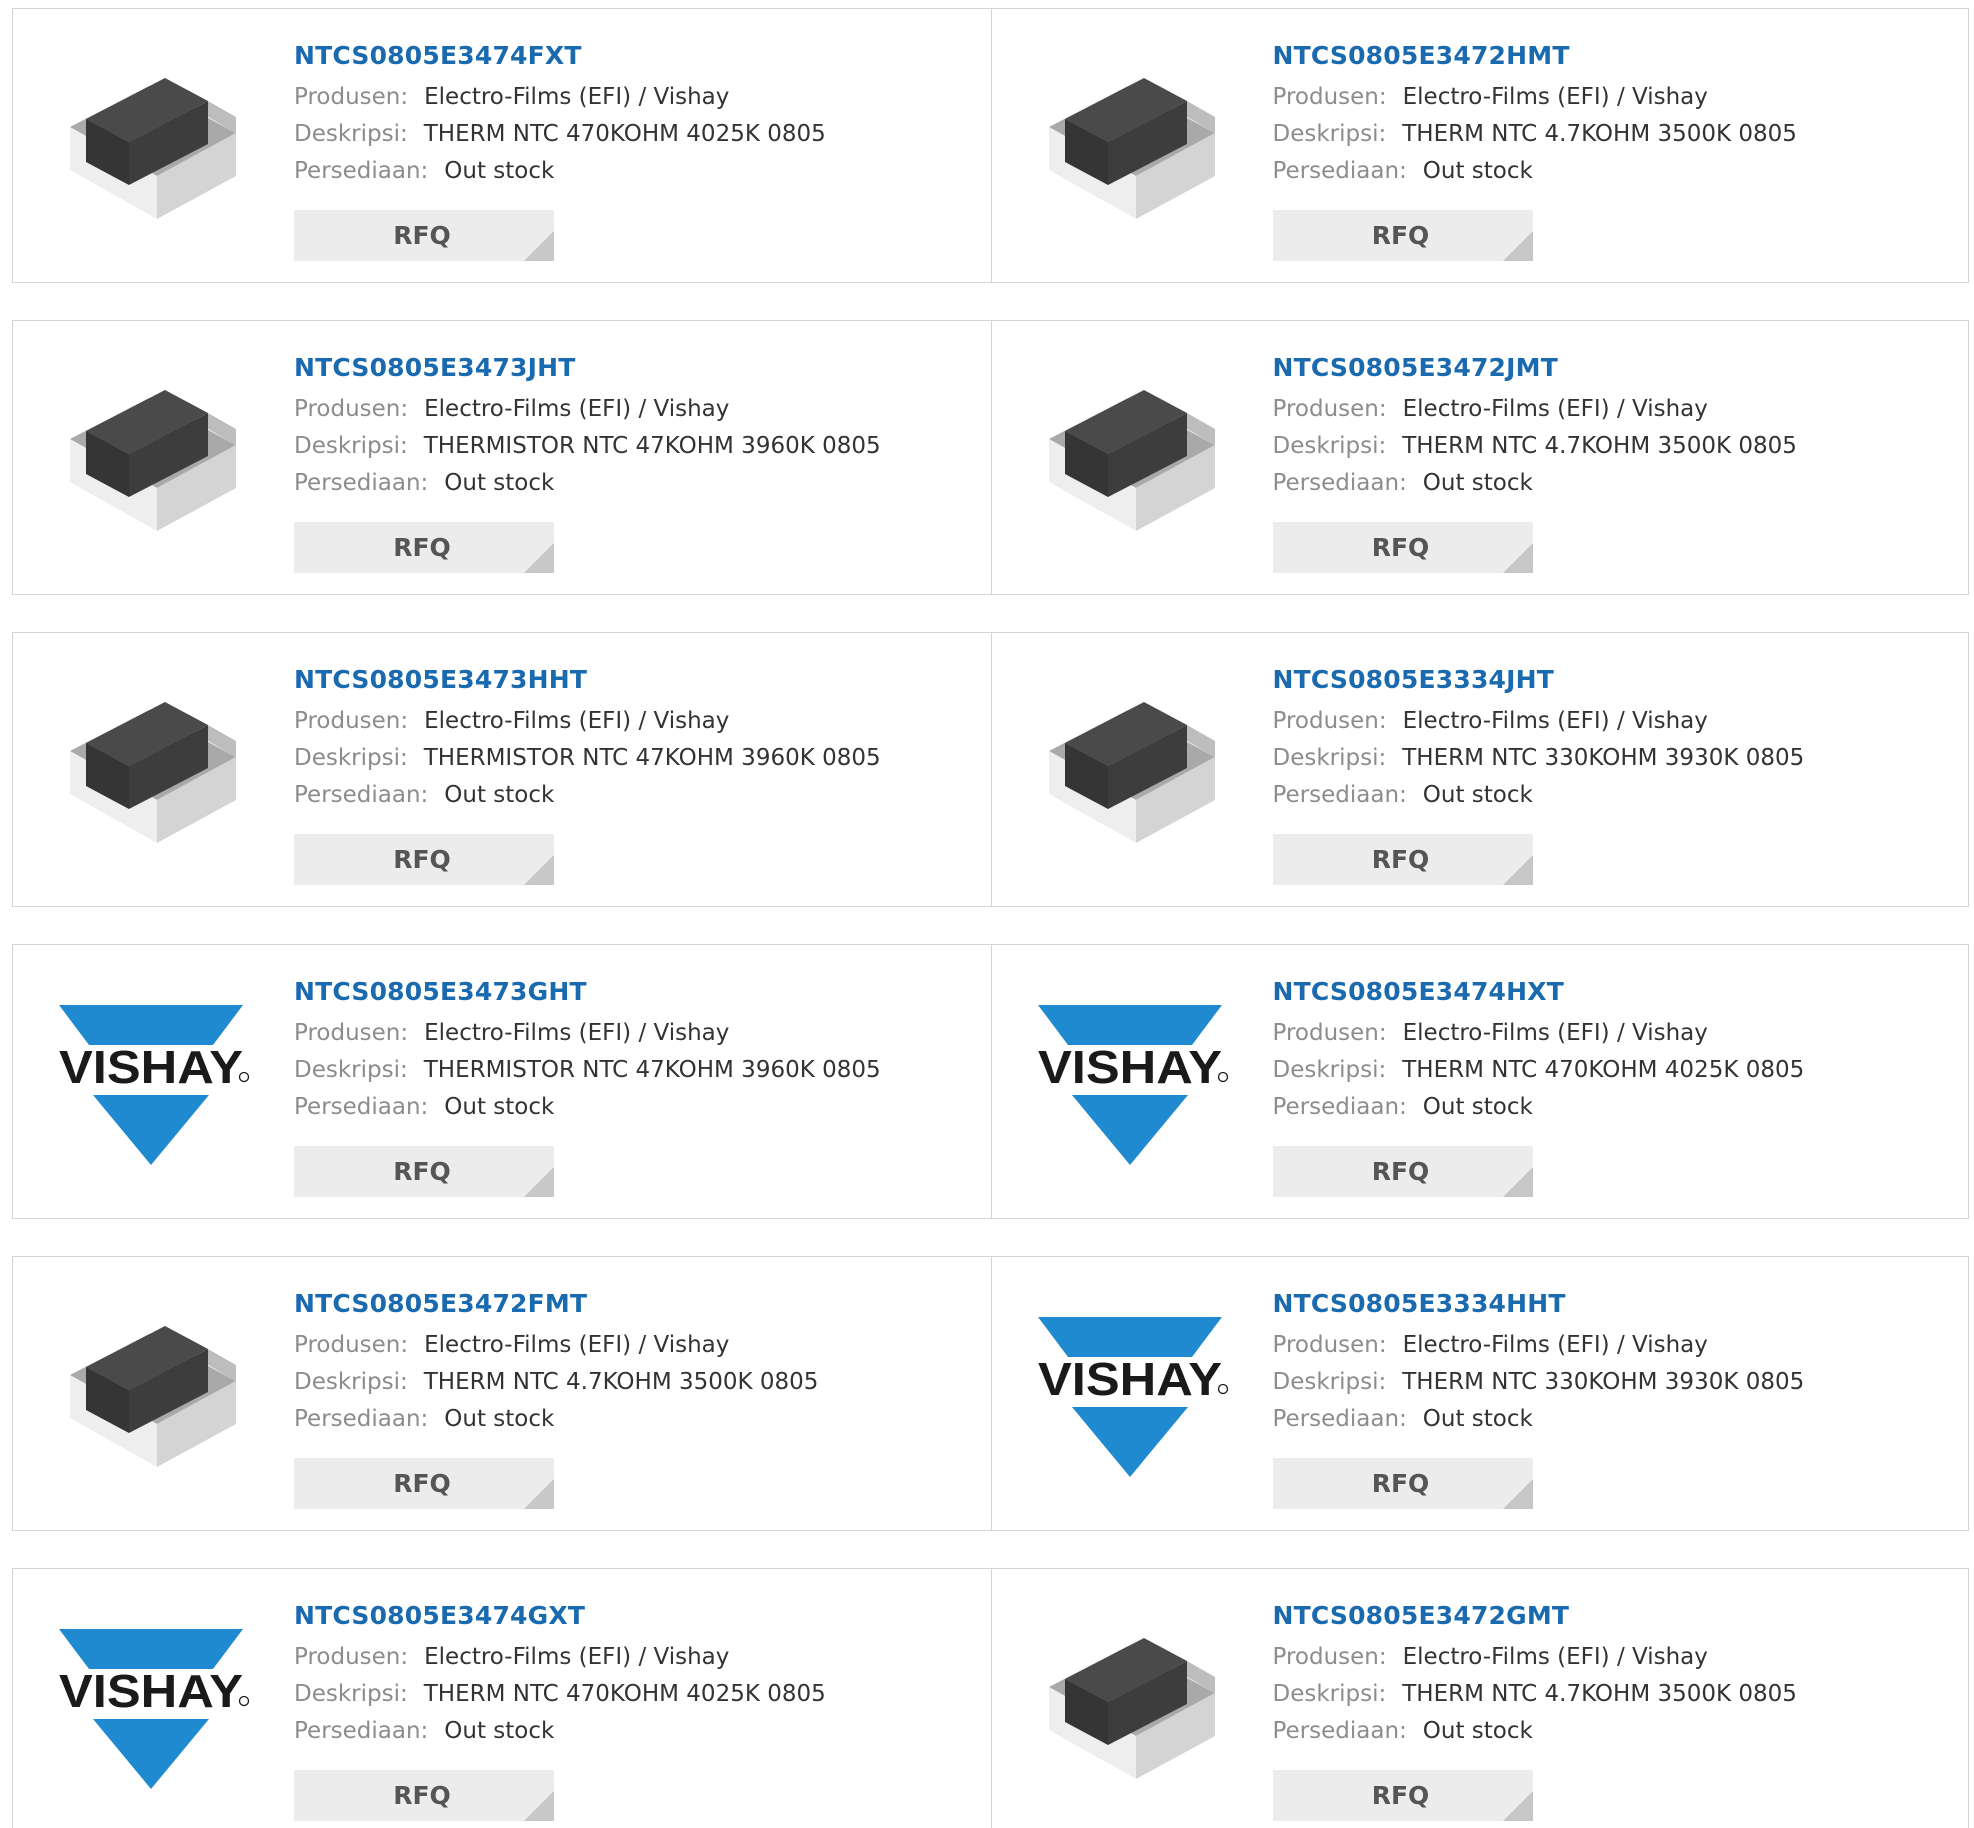  Describe the element at coordinates (637, 371) in the screenshot. I see `part-number-link: NTCS0805E3473JHT` at that location.